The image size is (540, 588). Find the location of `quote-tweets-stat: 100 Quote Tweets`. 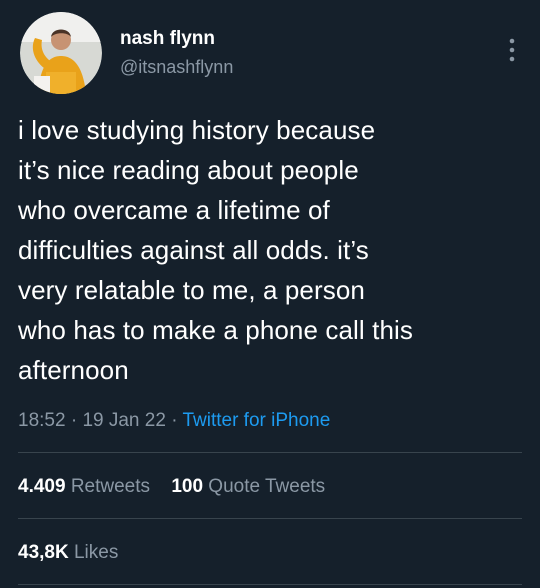

quote-tweets-stat: 100 Quote Tweets is located at coordinates (248, 487).